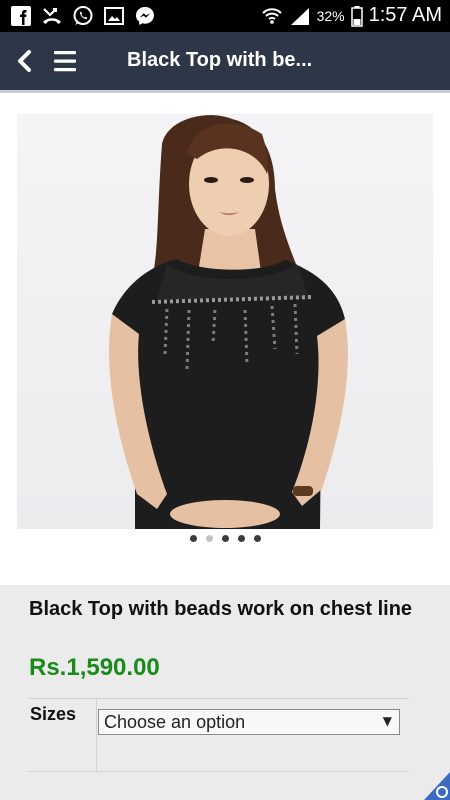 The height and width of the screenshot is (800, 450). What do you see at coordinates (249, 722) in the screenshot?
I see `sizes-select: Choose an option ▼` at bounding box center [249, 722].